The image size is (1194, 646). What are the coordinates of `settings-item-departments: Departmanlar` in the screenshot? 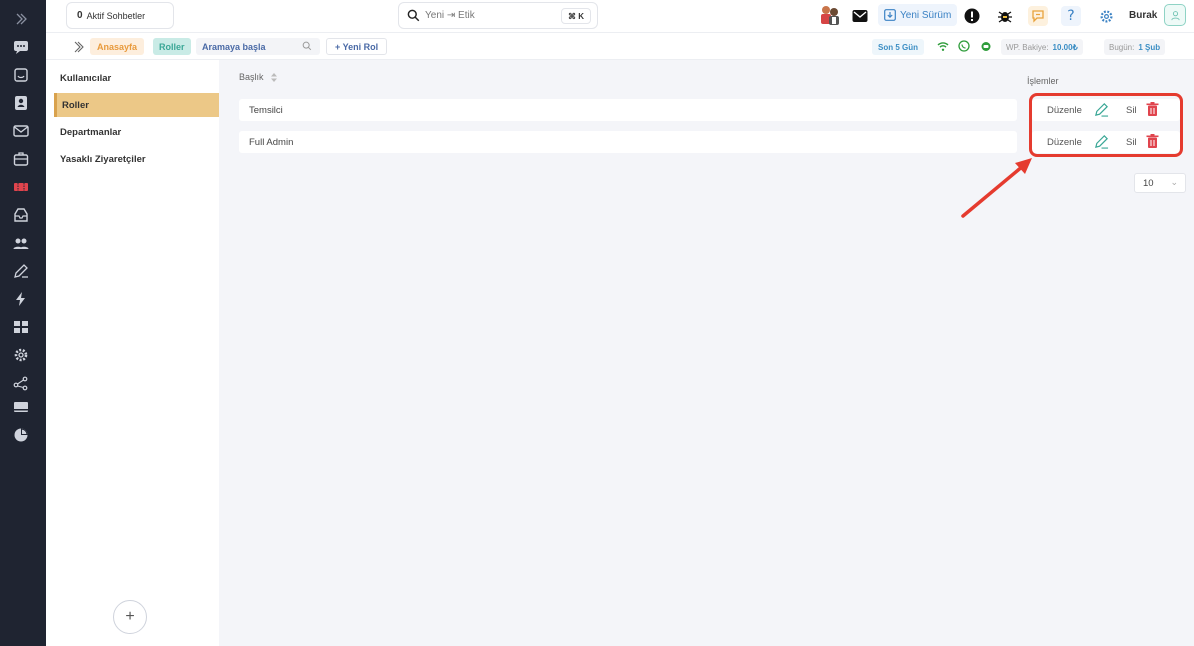 It's located at (136, 132).